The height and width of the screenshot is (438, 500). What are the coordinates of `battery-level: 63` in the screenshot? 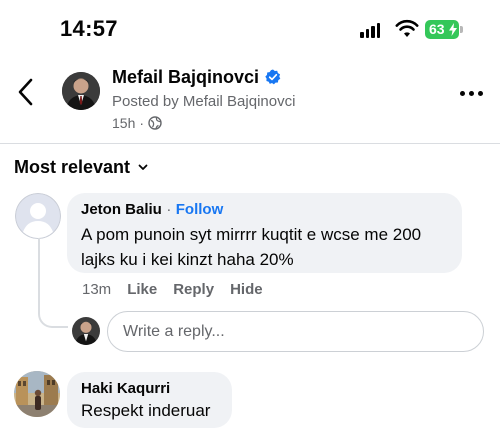 It's located at (437, 29).